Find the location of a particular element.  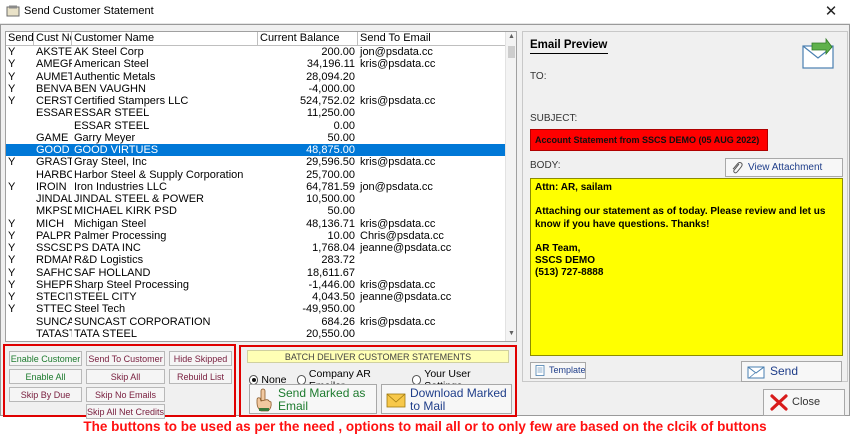

table-row: Y RDMANR&D Logistics 283.72 is located at coordinates (256, 260).